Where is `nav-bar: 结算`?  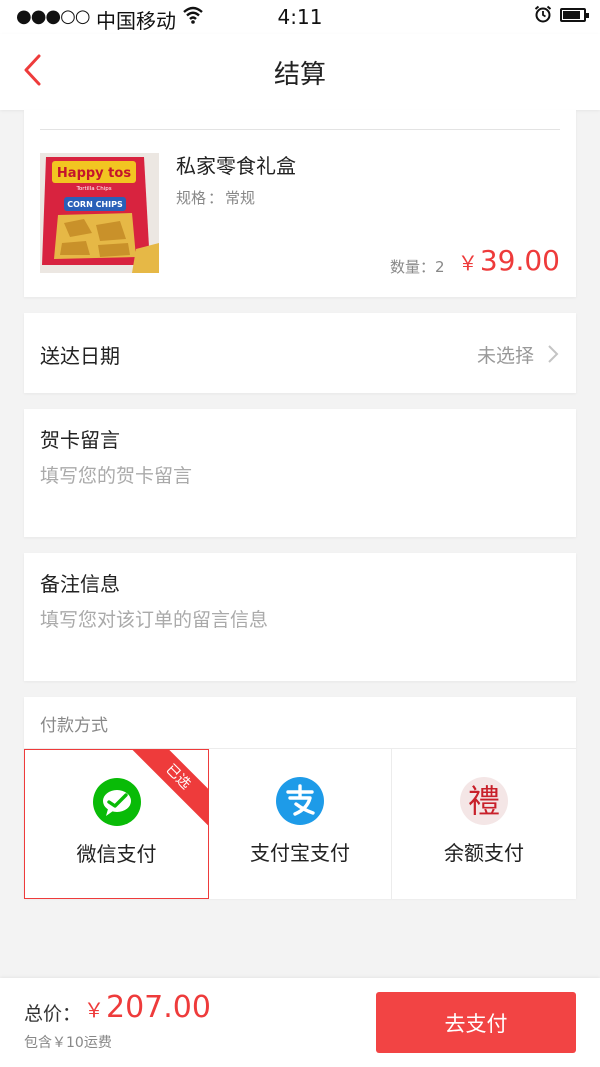 nav-bar: 结算 is located at coordinates (300, 72).